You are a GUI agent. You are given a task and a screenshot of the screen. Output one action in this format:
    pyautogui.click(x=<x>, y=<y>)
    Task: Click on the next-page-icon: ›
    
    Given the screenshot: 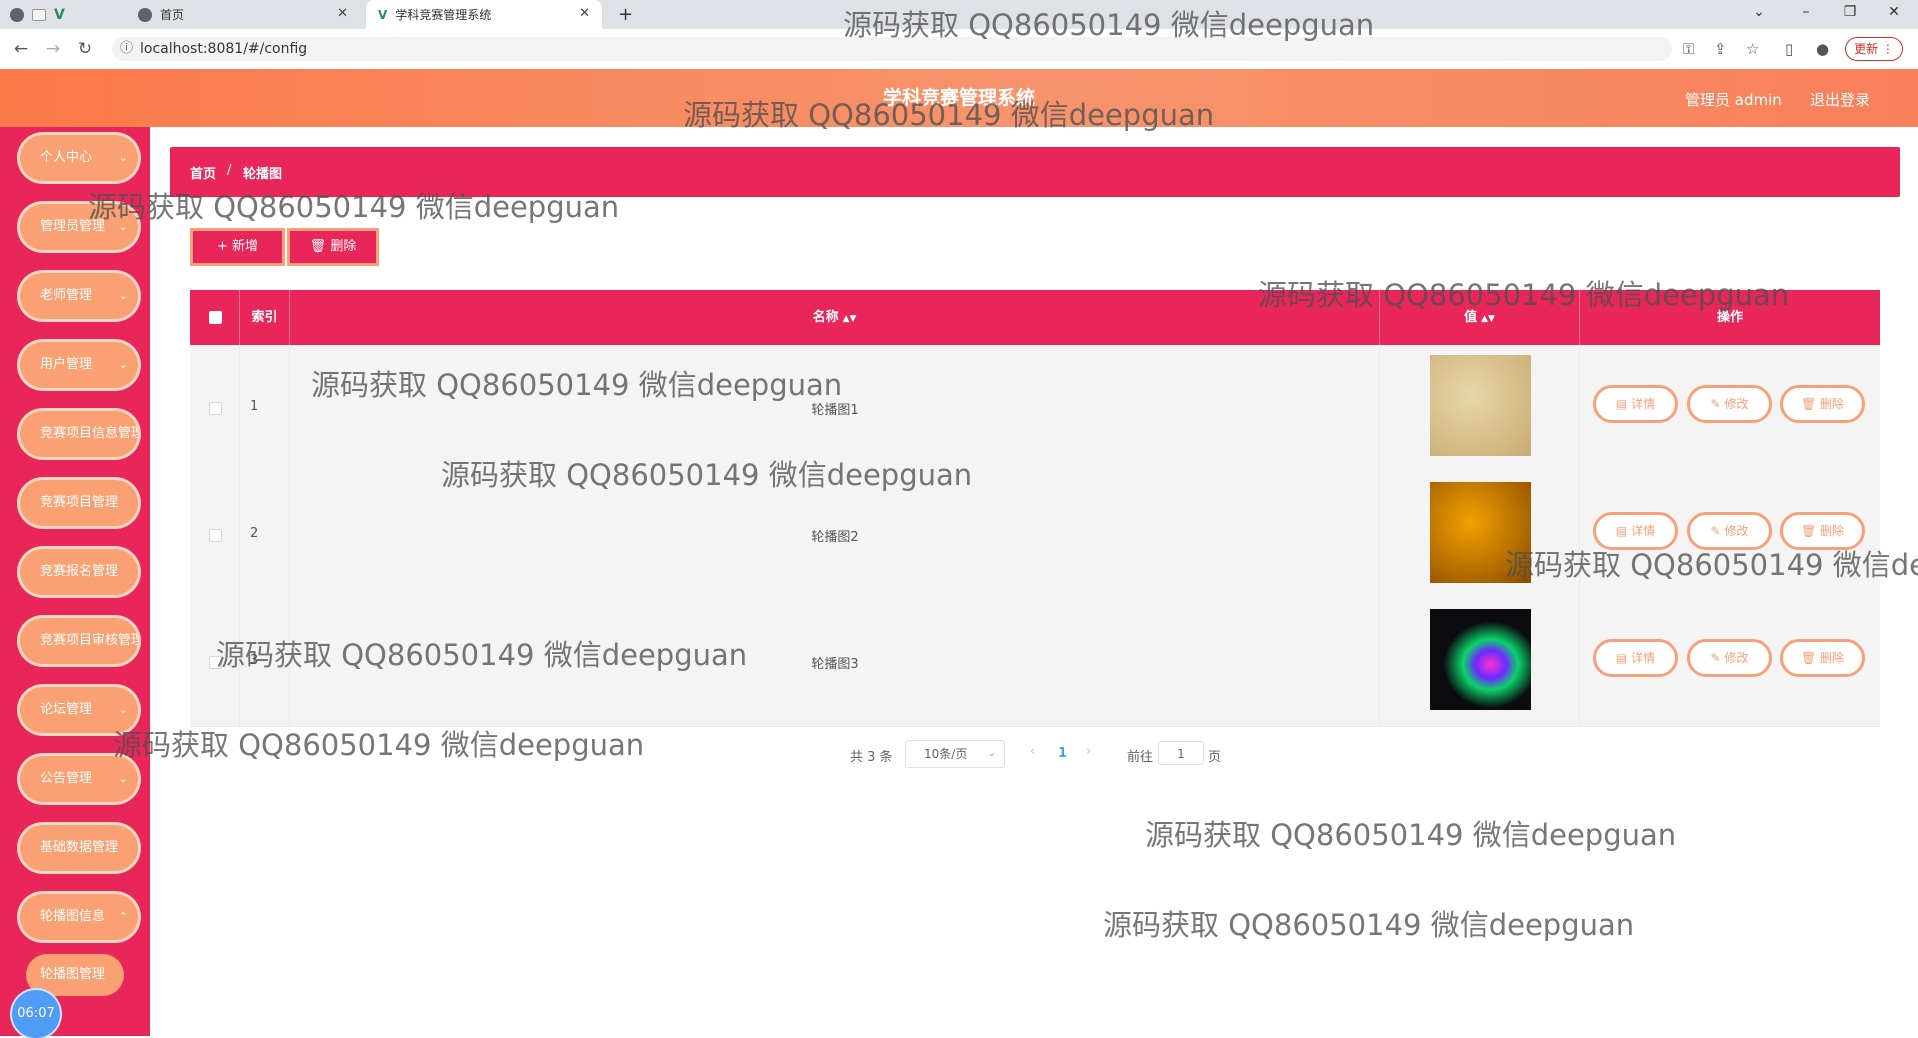 What is the action you would take?
    pyautogui.click(x=1088, y=751)
    